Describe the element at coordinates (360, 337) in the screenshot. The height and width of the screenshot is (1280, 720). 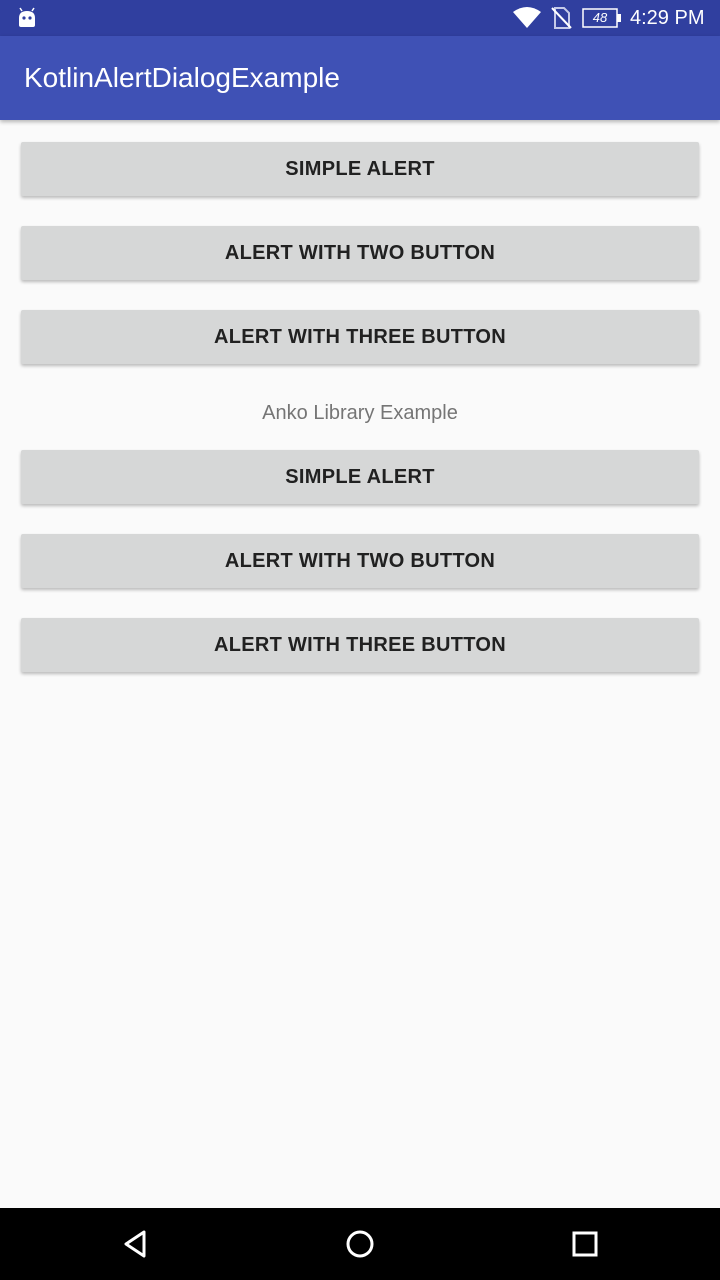
I see `alert-three-button-button: ALERT WITH THREE BUTTON` at that location.